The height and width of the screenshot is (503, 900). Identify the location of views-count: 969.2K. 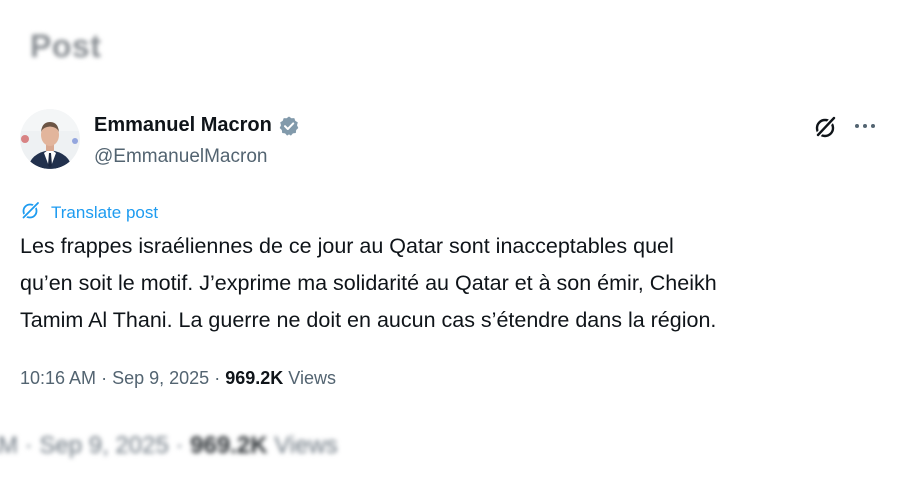
(254, 378).